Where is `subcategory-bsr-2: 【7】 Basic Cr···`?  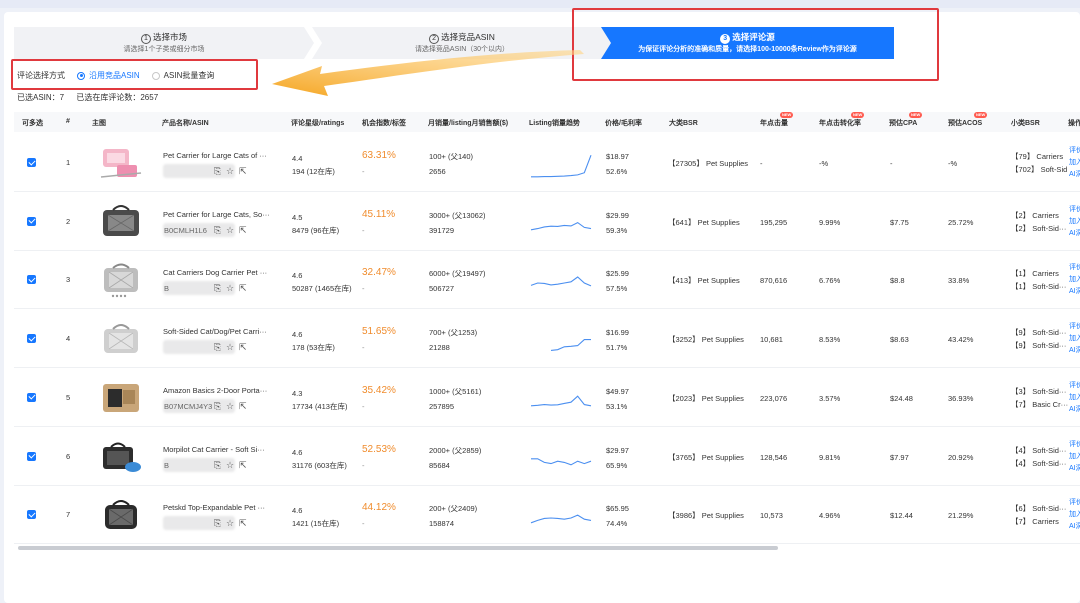
subcategory-bsr-2: 【7】 Basic Cr··· is located at coordinates (1040, 404).